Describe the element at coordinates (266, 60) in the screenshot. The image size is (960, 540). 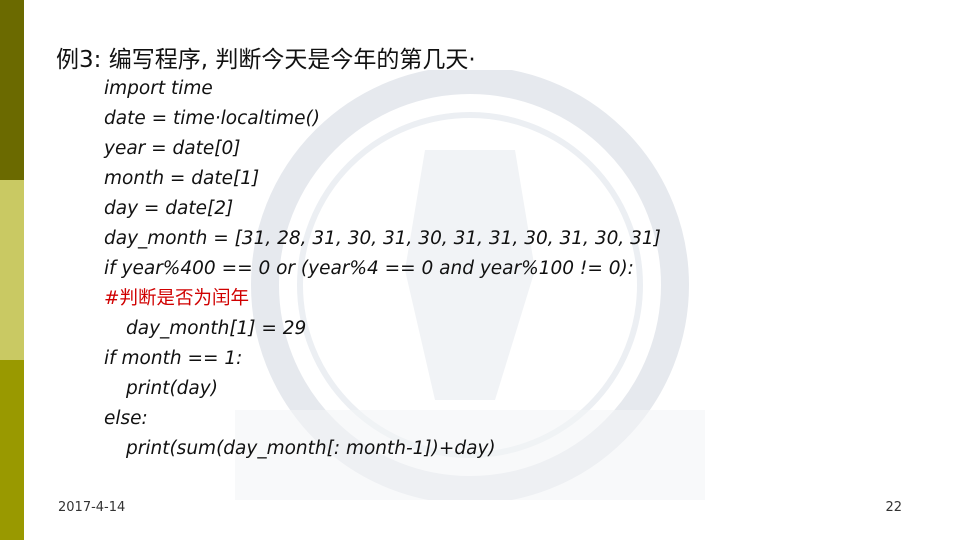
I see `slide-title: 例3: 编写程序, 判断今天是今年的第几天·` at that location.